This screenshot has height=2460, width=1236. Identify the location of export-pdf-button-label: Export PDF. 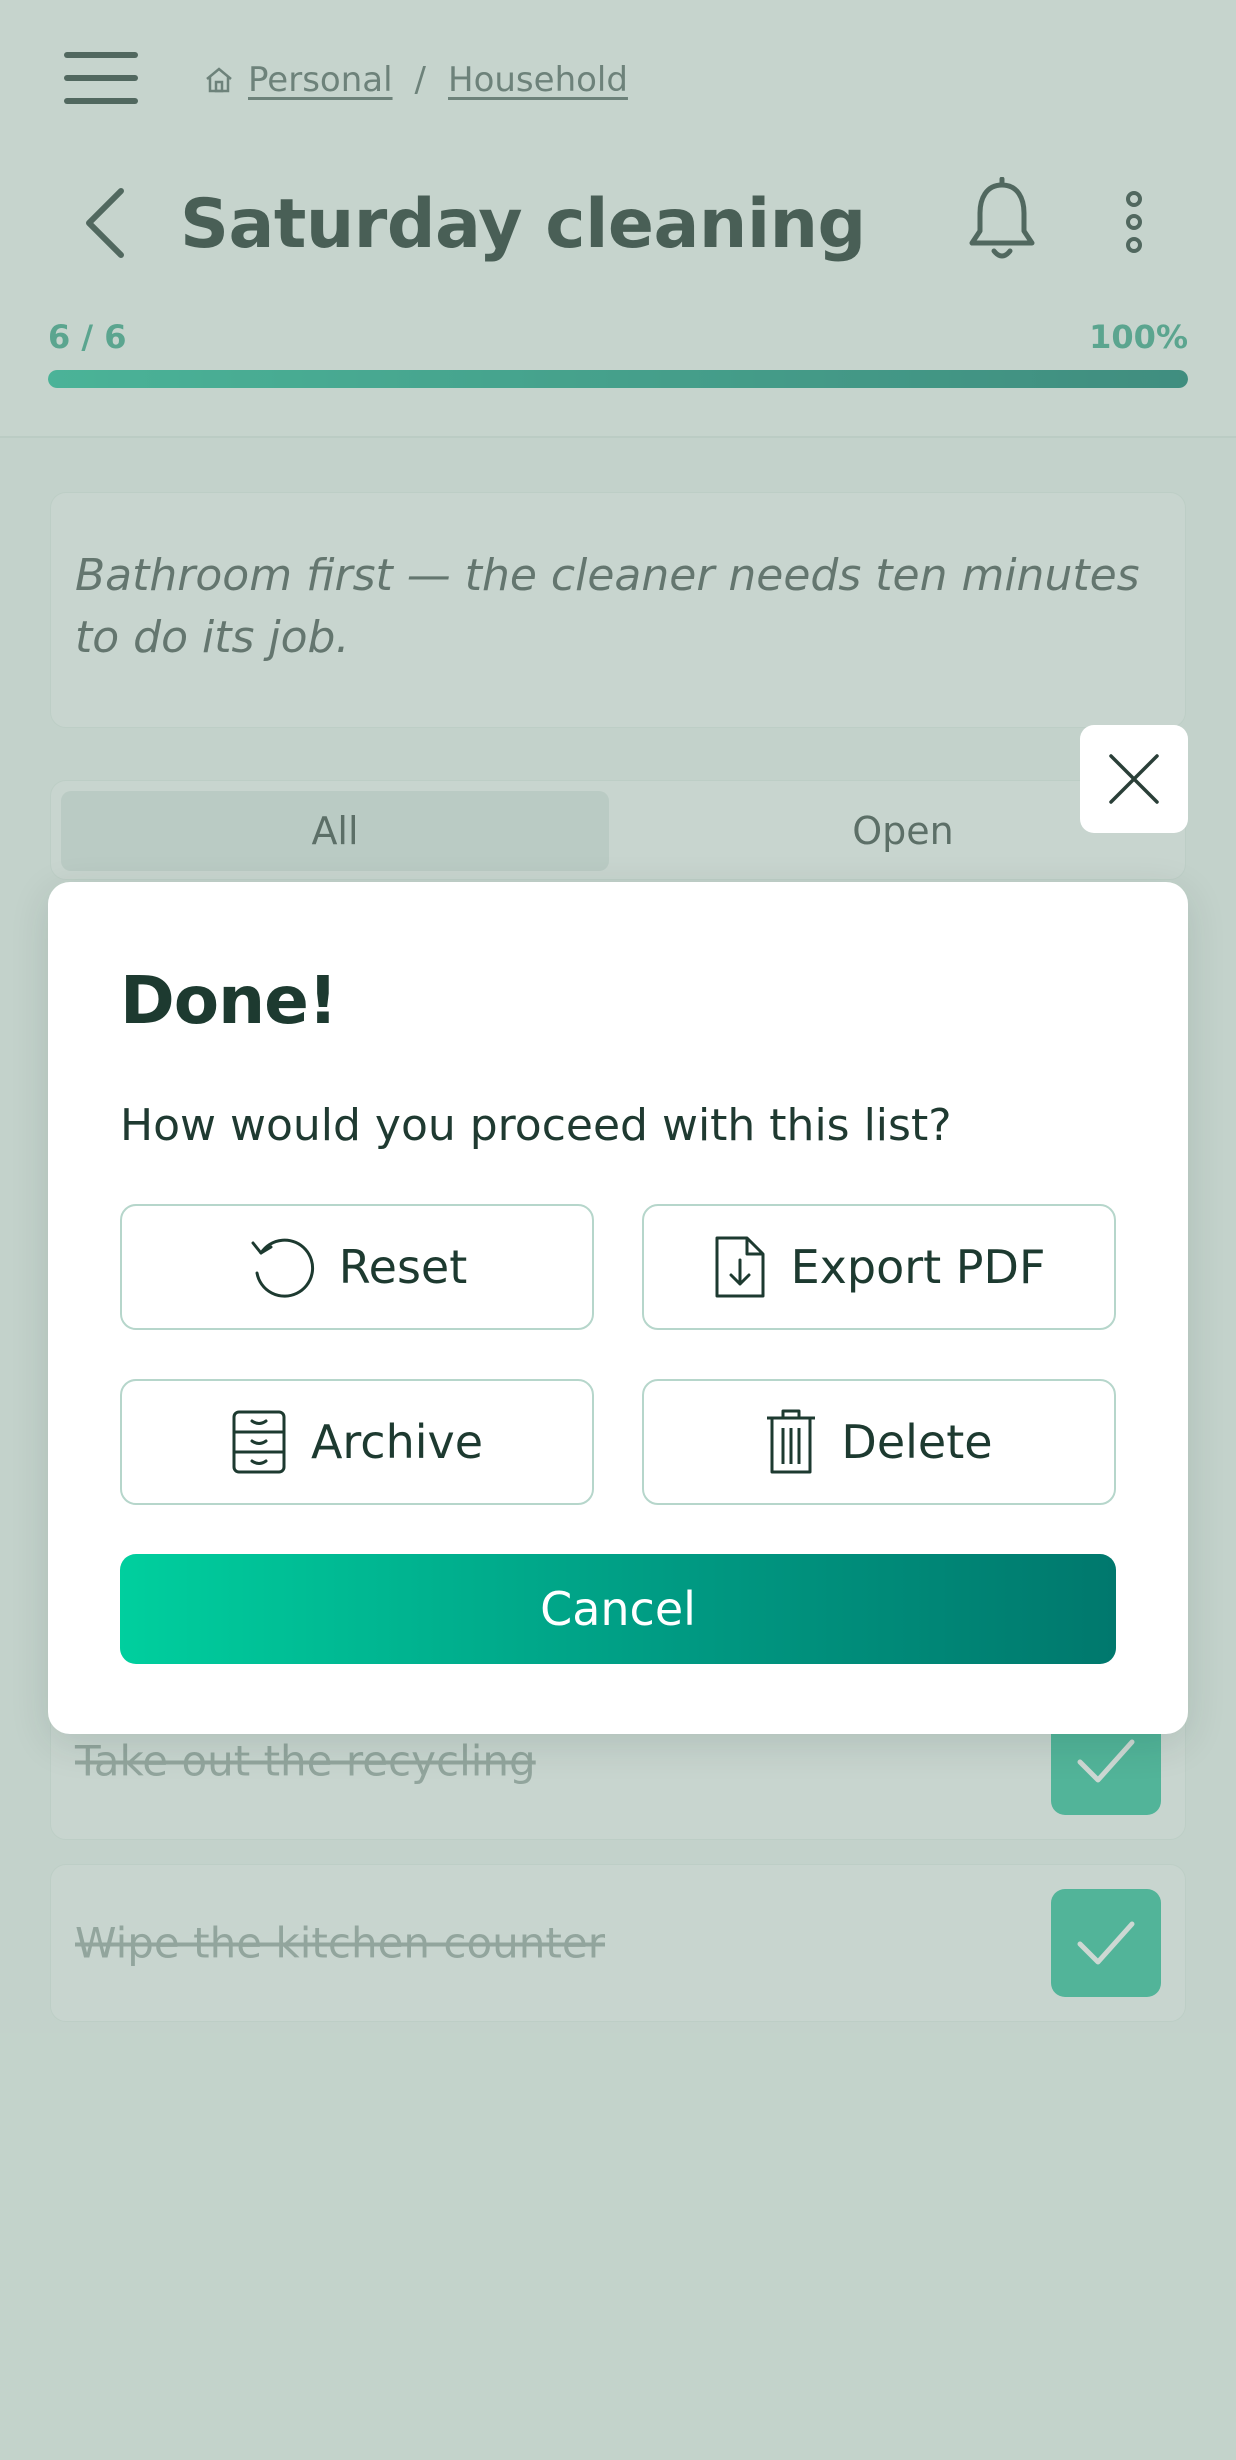
(918, 1267).